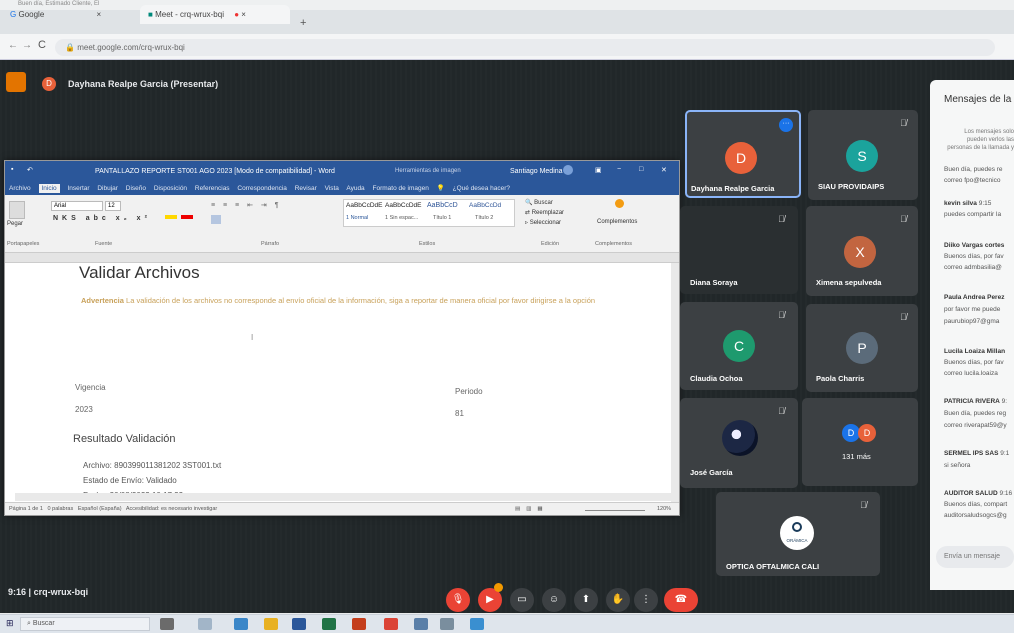 The height and width of the screenshot is (633, 1014). Describe the element at coordinates (798, 534) in the screenshot. I see `participant-tile-optica: 🎙̸ ORÁMICA OPTICA OFTALMICA CALI` at that location.